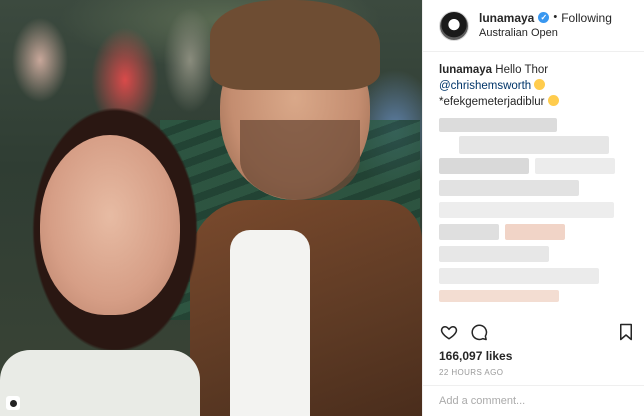 This screenshot has width=644, height=416. Describe the element at coordinates (545, 33) in the screenshot. I see `location-link: Australian Open` at that location.